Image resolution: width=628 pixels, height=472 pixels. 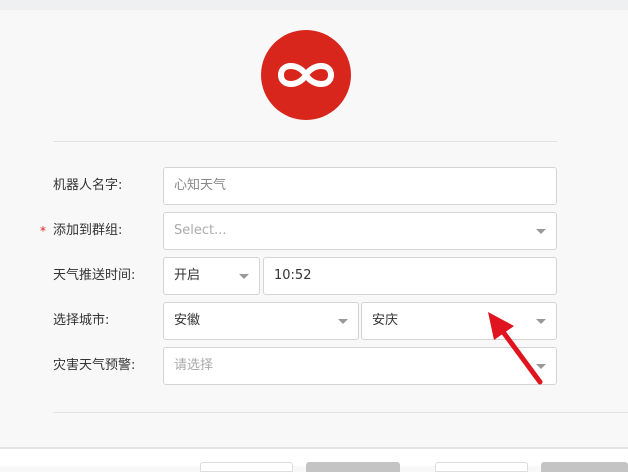 I want to click on footer-bar, so click(x=314, y=459).